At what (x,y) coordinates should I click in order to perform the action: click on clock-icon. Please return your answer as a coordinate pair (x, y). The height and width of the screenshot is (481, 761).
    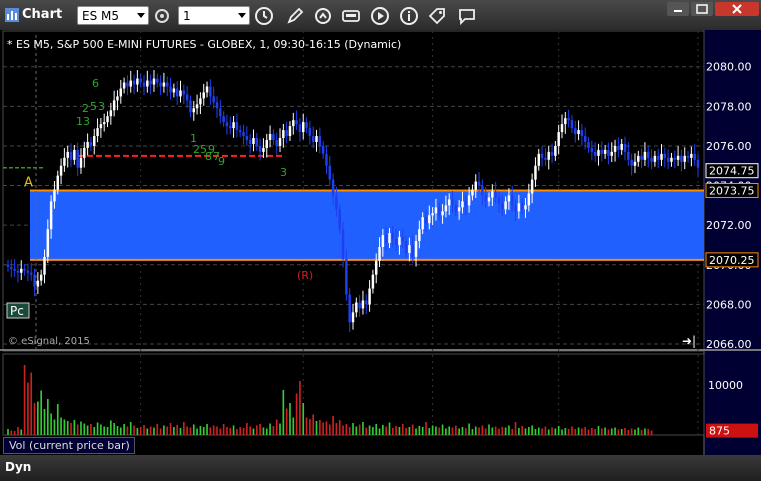
    Looking at the image, I should click on (264, 16).